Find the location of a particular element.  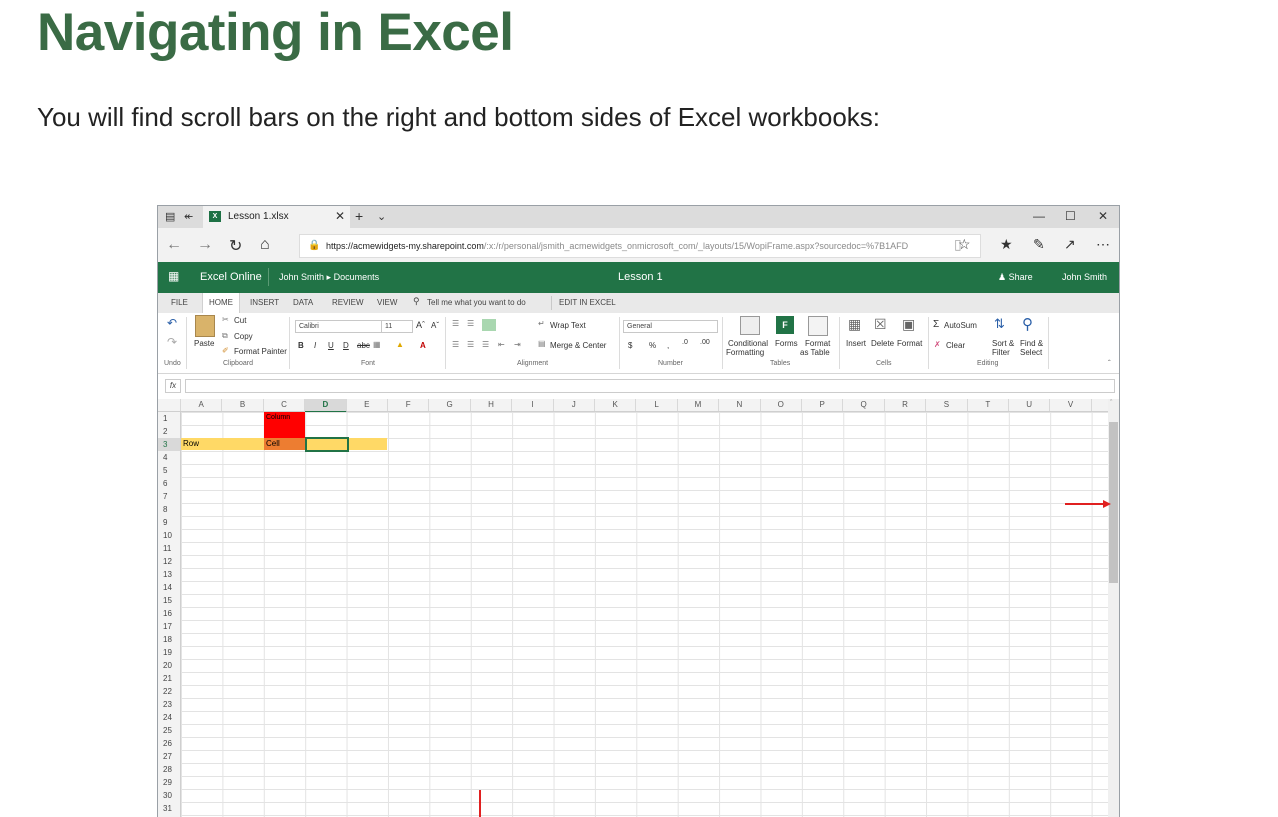

row-header: 21 is located at coordinates (169, 678).